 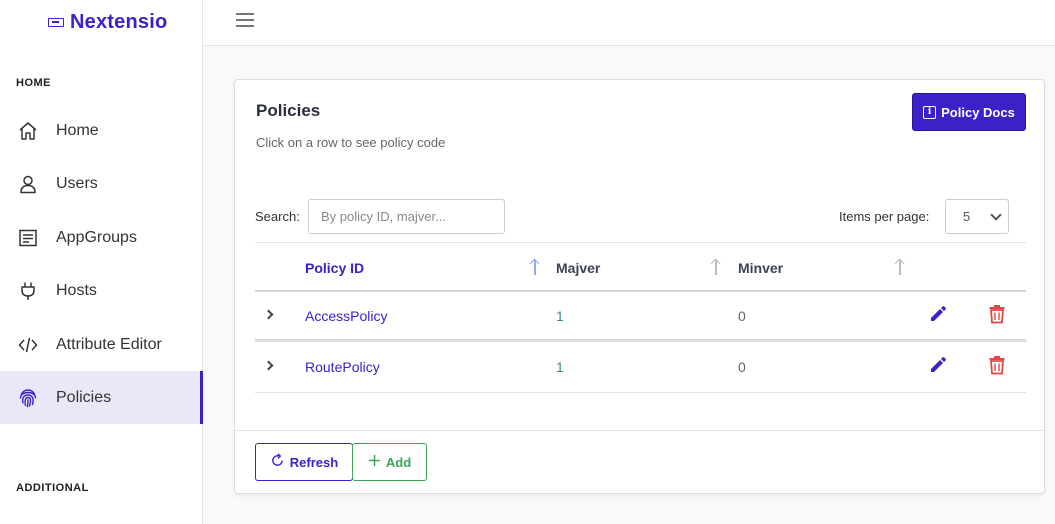 What do you see at coordinates (346, 316) in the screenshot?
I see `policy-id-cell: AccessPolicy` at bounding box center [346, 316].